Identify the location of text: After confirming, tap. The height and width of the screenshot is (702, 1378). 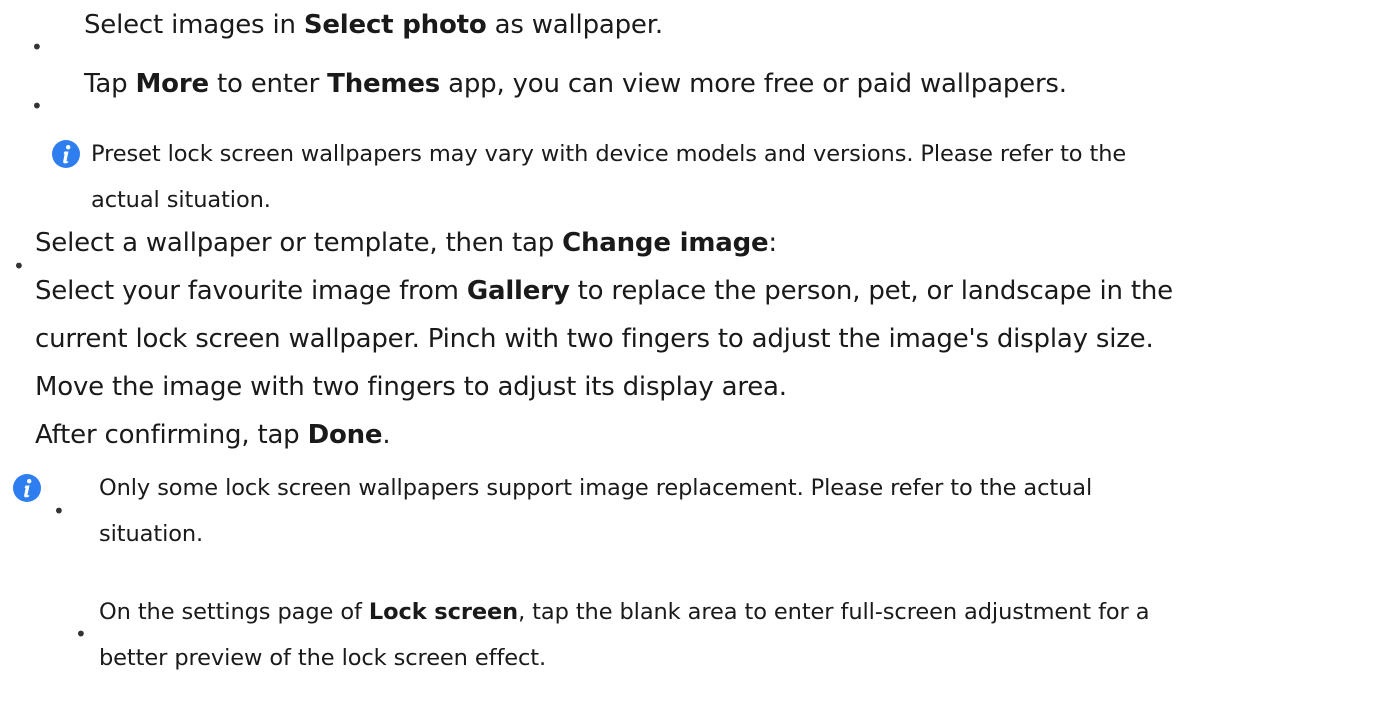
(171, 435).